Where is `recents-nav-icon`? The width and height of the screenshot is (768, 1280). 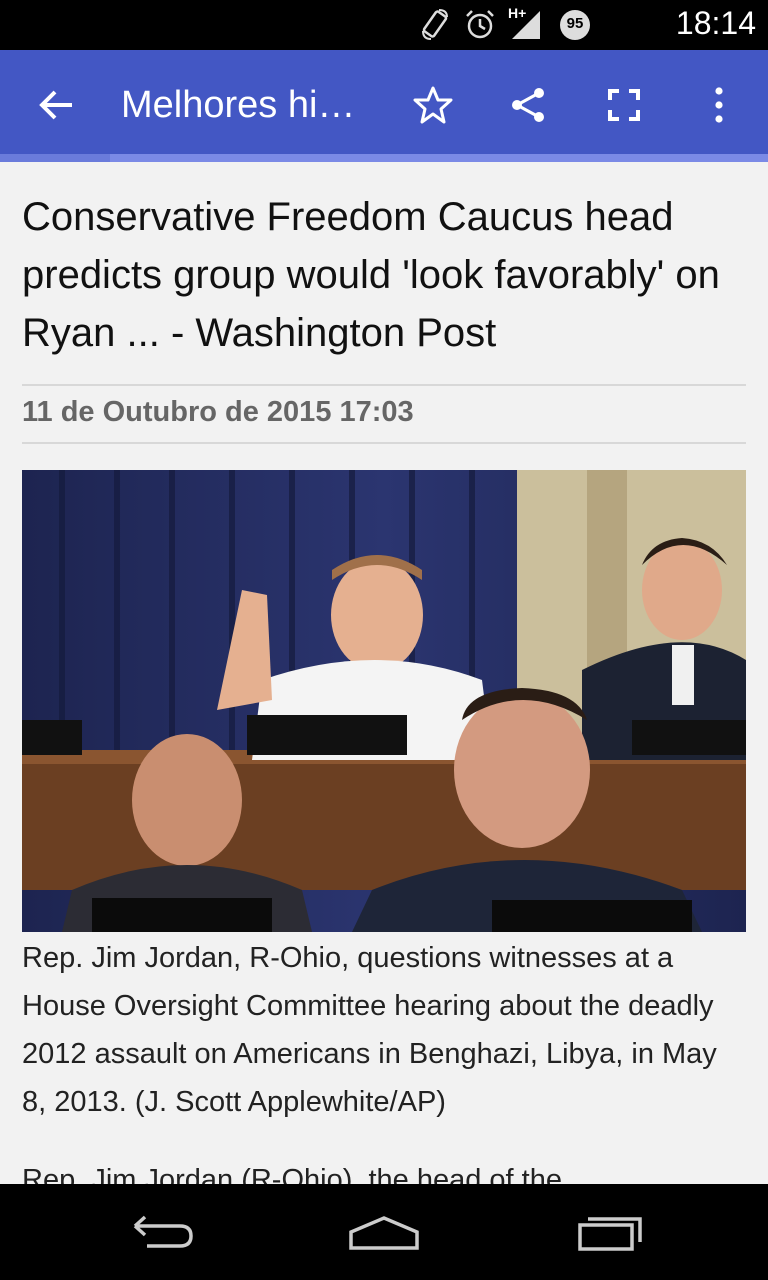
recents-nav-icon is located at coordinates (610, 1232).